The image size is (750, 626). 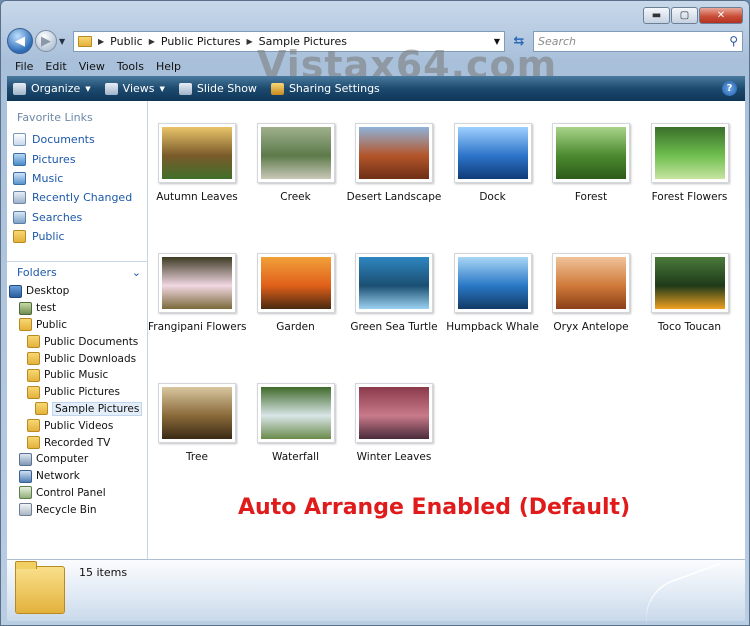 I want to click on file-item: Humpback Whale, so click(x=493, y=293).